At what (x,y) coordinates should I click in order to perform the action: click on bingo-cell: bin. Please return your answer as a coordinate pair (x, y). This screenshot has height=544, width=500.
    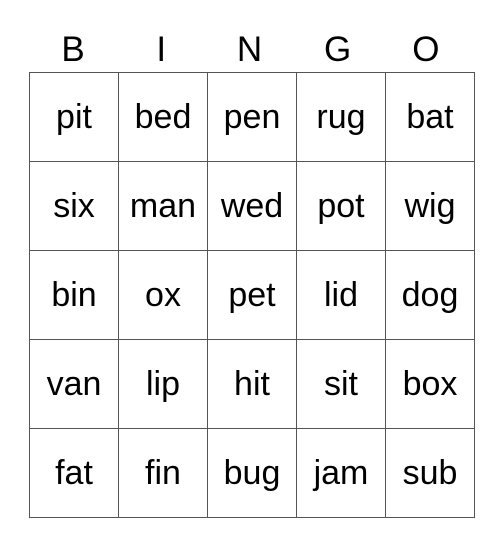
    Looking at the image, I should click on (74, 295).